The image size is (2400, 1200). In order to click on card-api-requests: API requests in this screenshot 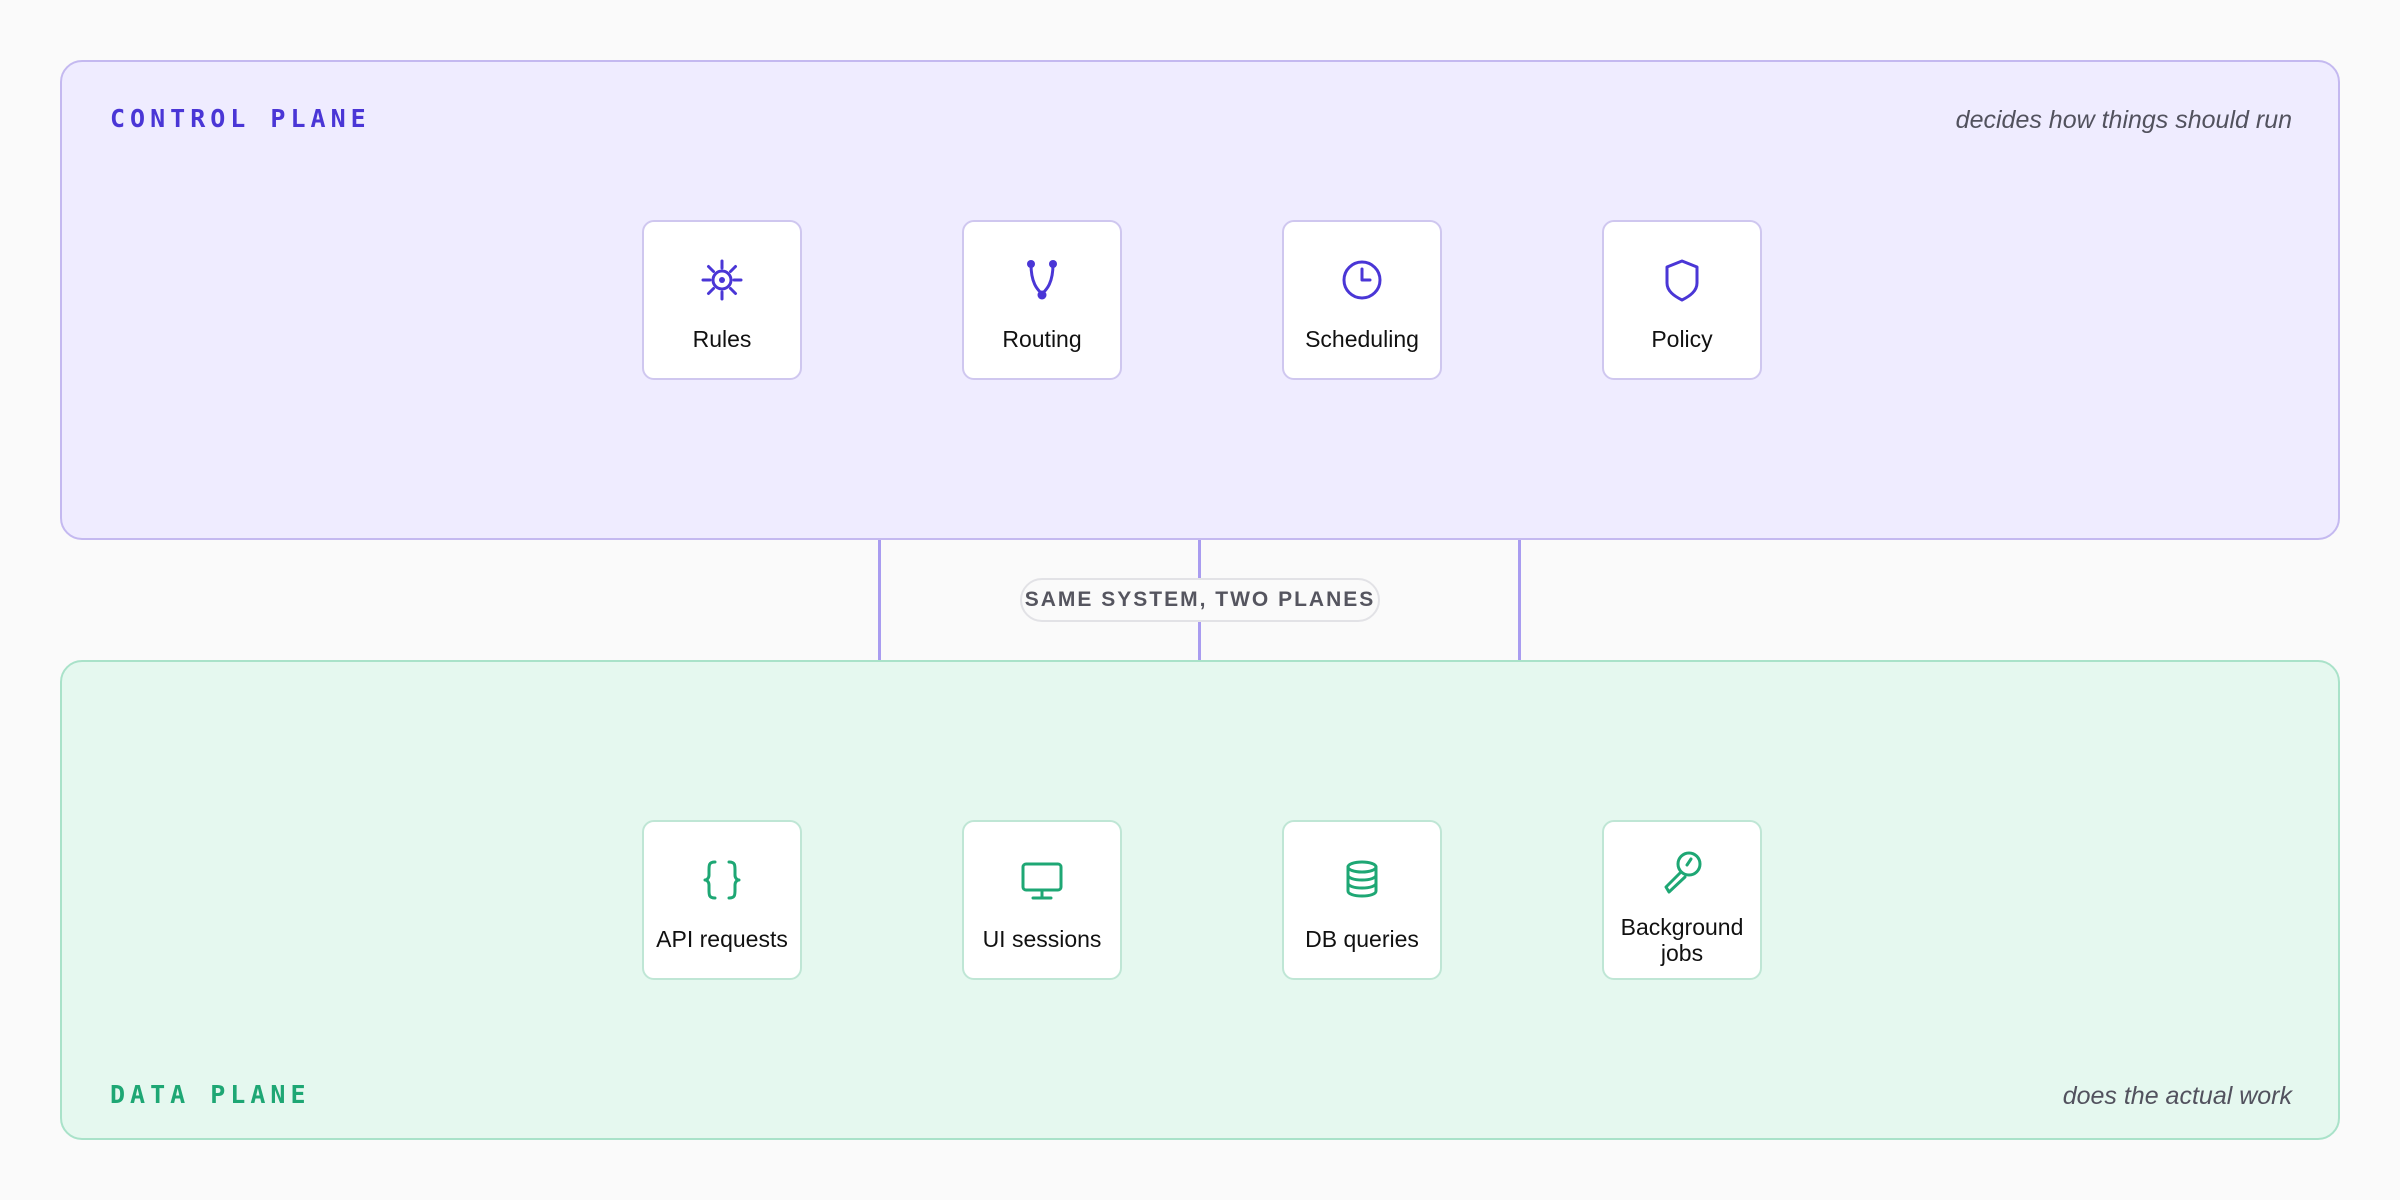, I will do `click(722, 900)`.